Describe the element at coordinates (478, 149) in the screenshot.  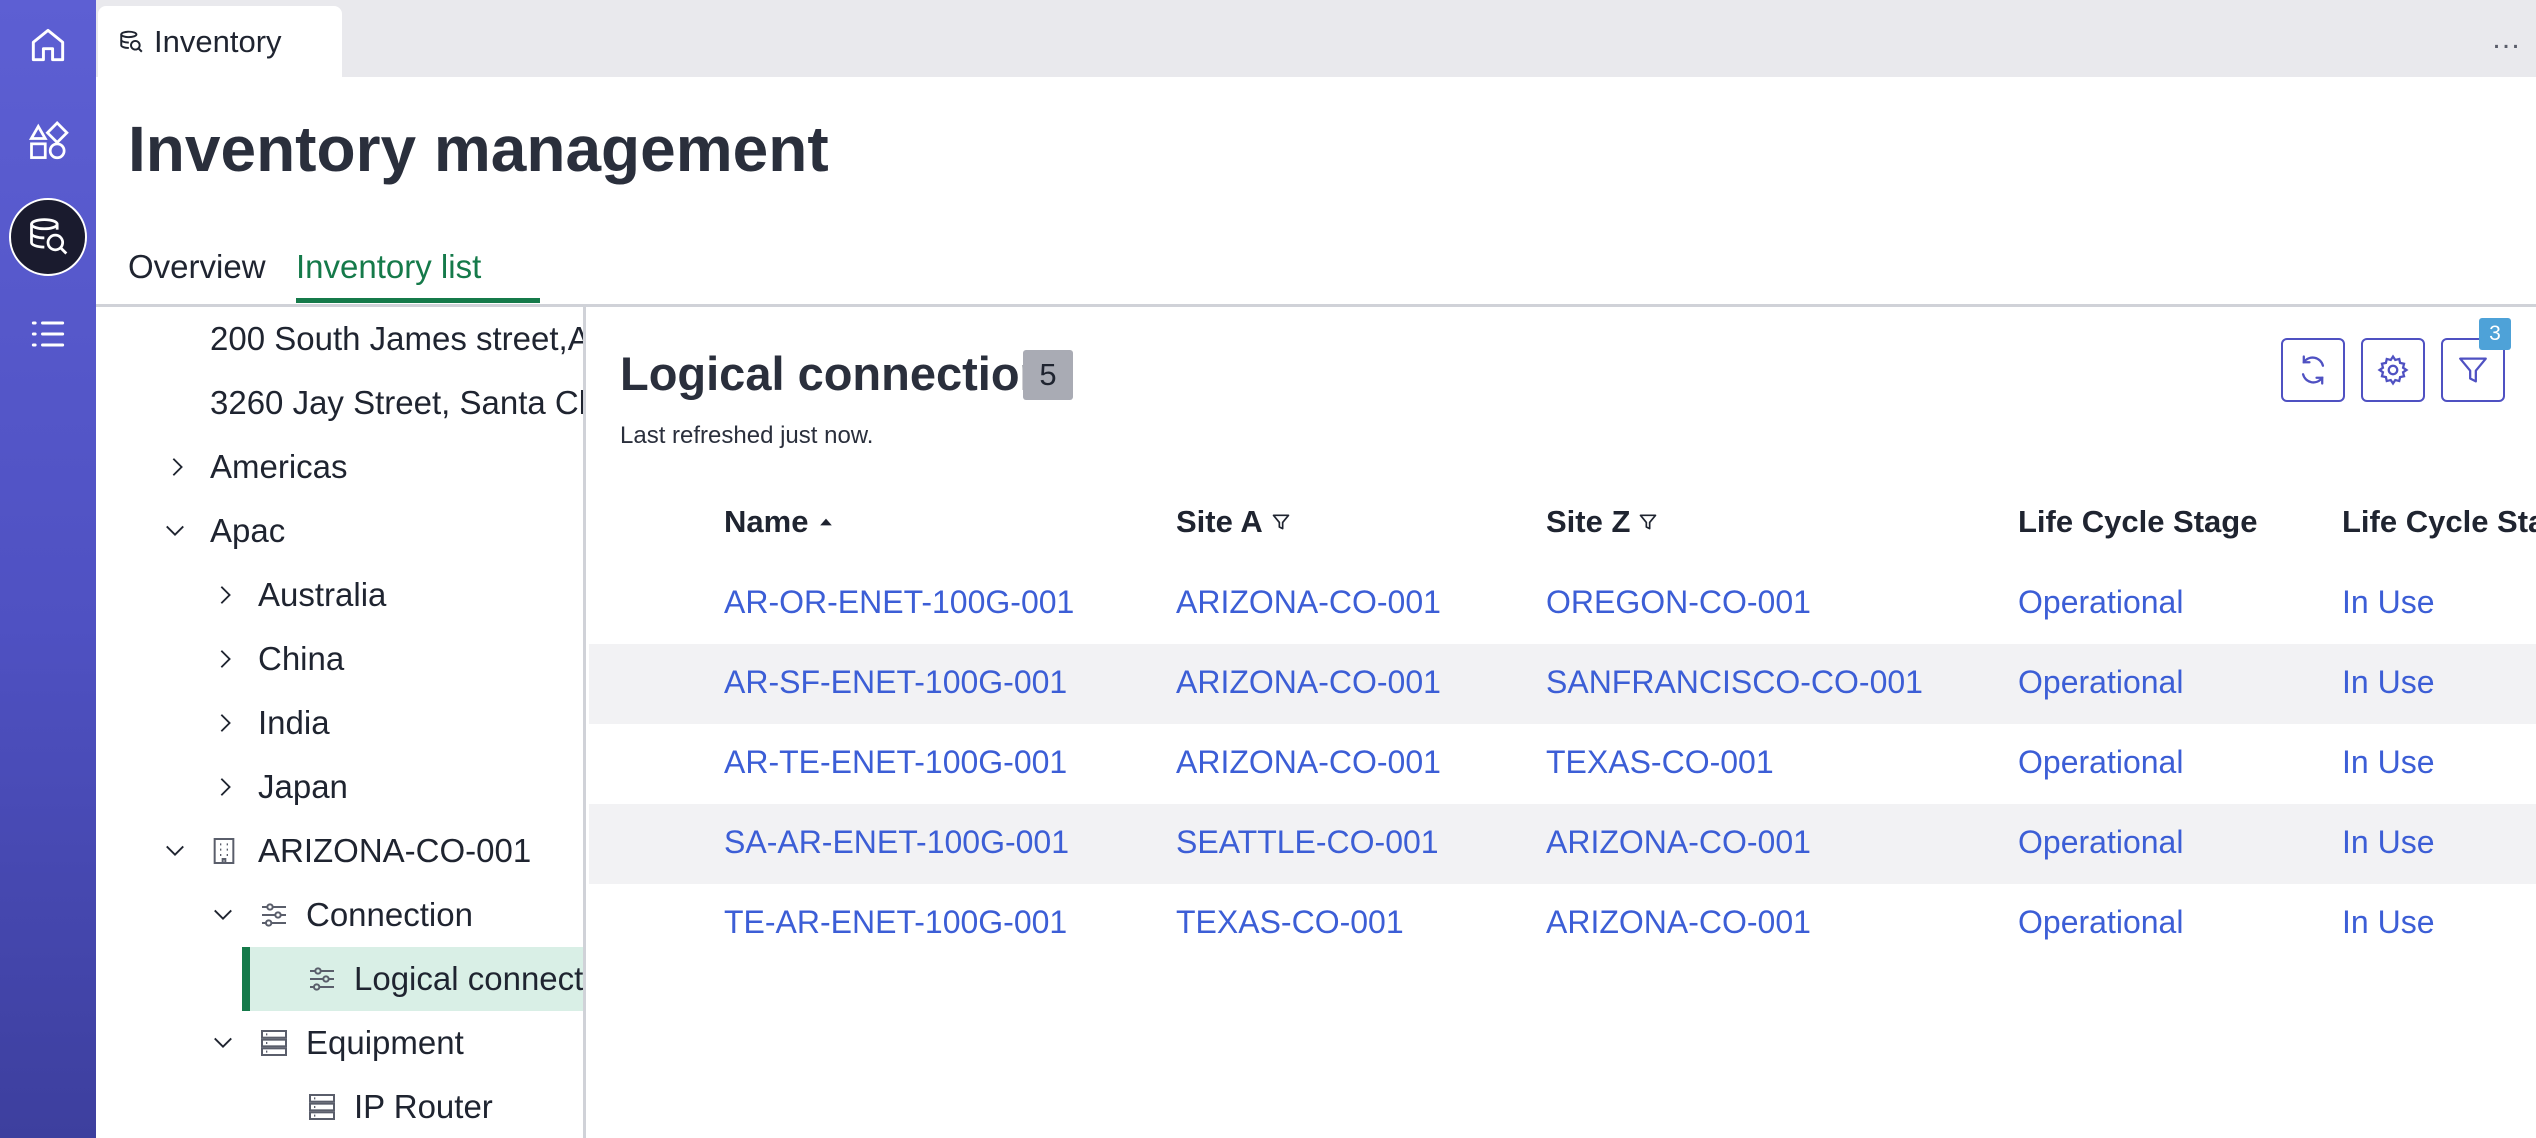
I see `page-title: Inventory management` at that location.